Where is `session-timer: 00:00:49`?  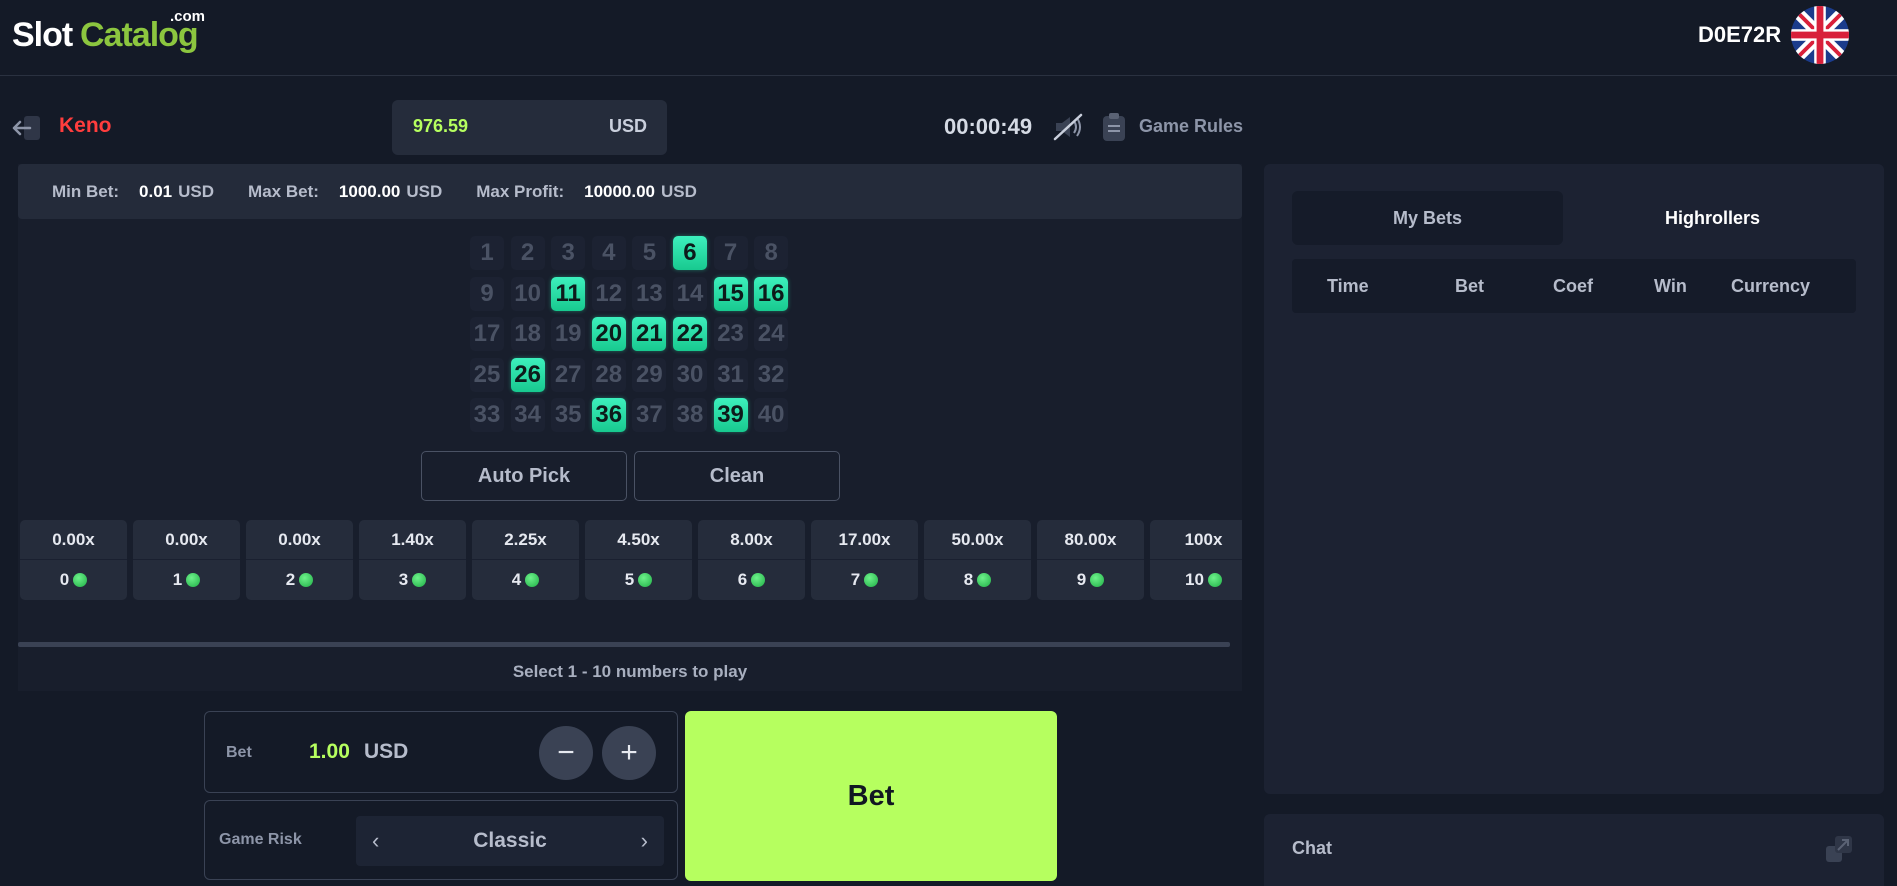
session-timer: 00:00:49 is located at coordinates (988, 126).